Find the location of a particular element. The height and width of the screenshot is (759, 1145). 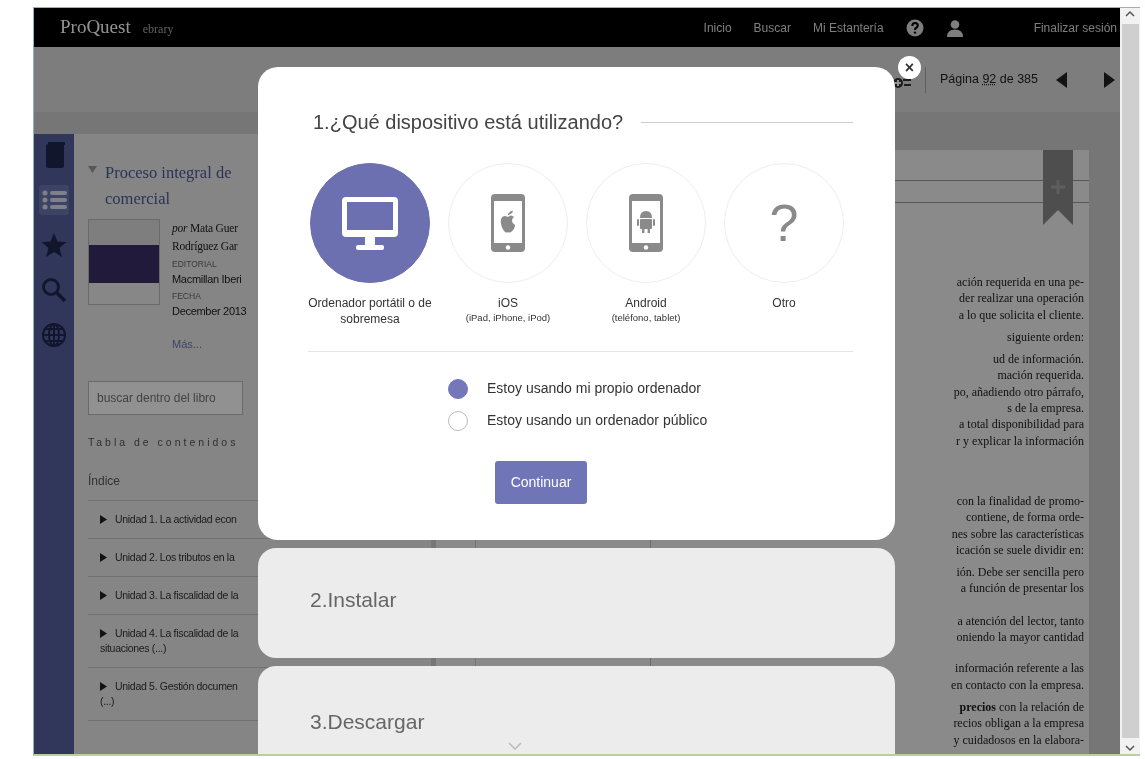

device-option: ? is located at coordinates (784, 223).